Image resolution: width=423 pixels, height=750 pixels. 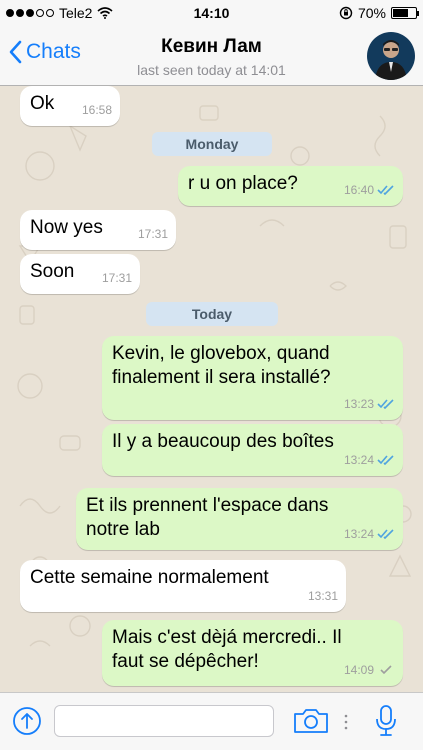 I want to click on message-bubble-outgoing: Il y a beaucoup des boîtes 13:24, so click(x=252, y=450).